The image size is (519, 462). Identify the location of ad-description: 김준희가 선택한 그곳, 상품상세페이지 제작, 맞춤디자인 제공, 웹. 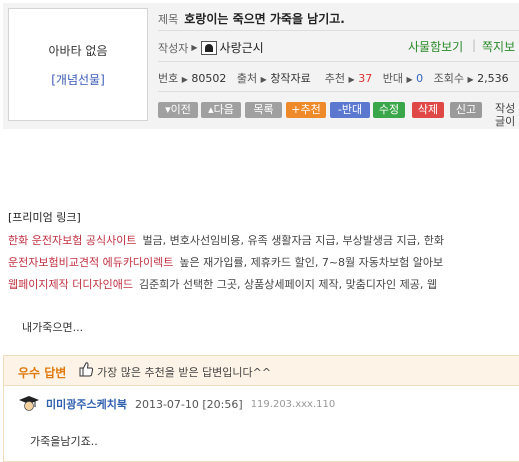
(288, 284).